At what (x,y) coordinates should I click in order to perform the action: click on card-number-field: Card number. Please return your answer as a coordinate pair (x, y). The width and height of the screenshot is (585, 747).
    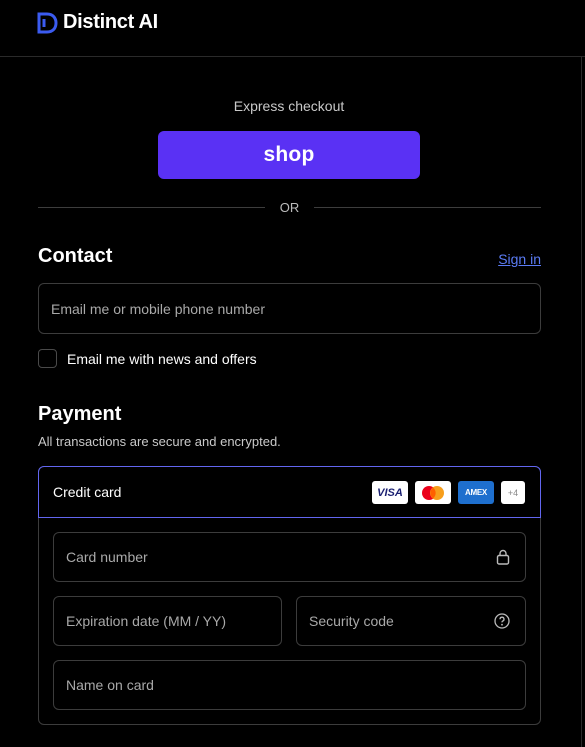
    Looking at the image, I should click on (289, 557).